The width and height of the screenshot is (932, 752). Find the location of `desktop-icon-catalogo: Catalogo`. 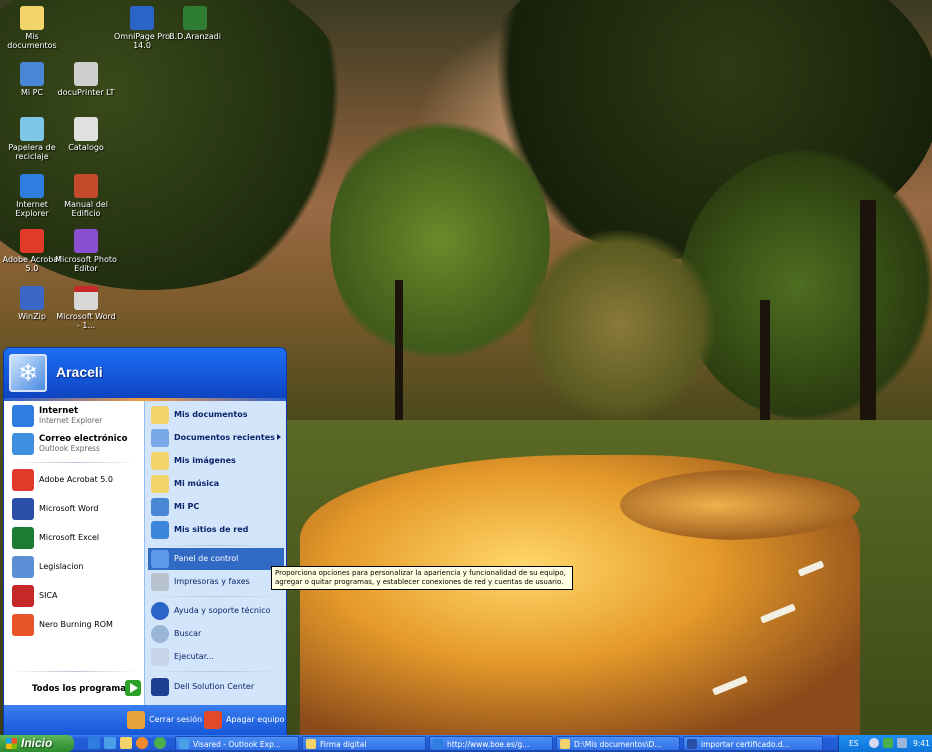

desktop-icon-catalogo: Catalogo is located at coordinates (86, 134).